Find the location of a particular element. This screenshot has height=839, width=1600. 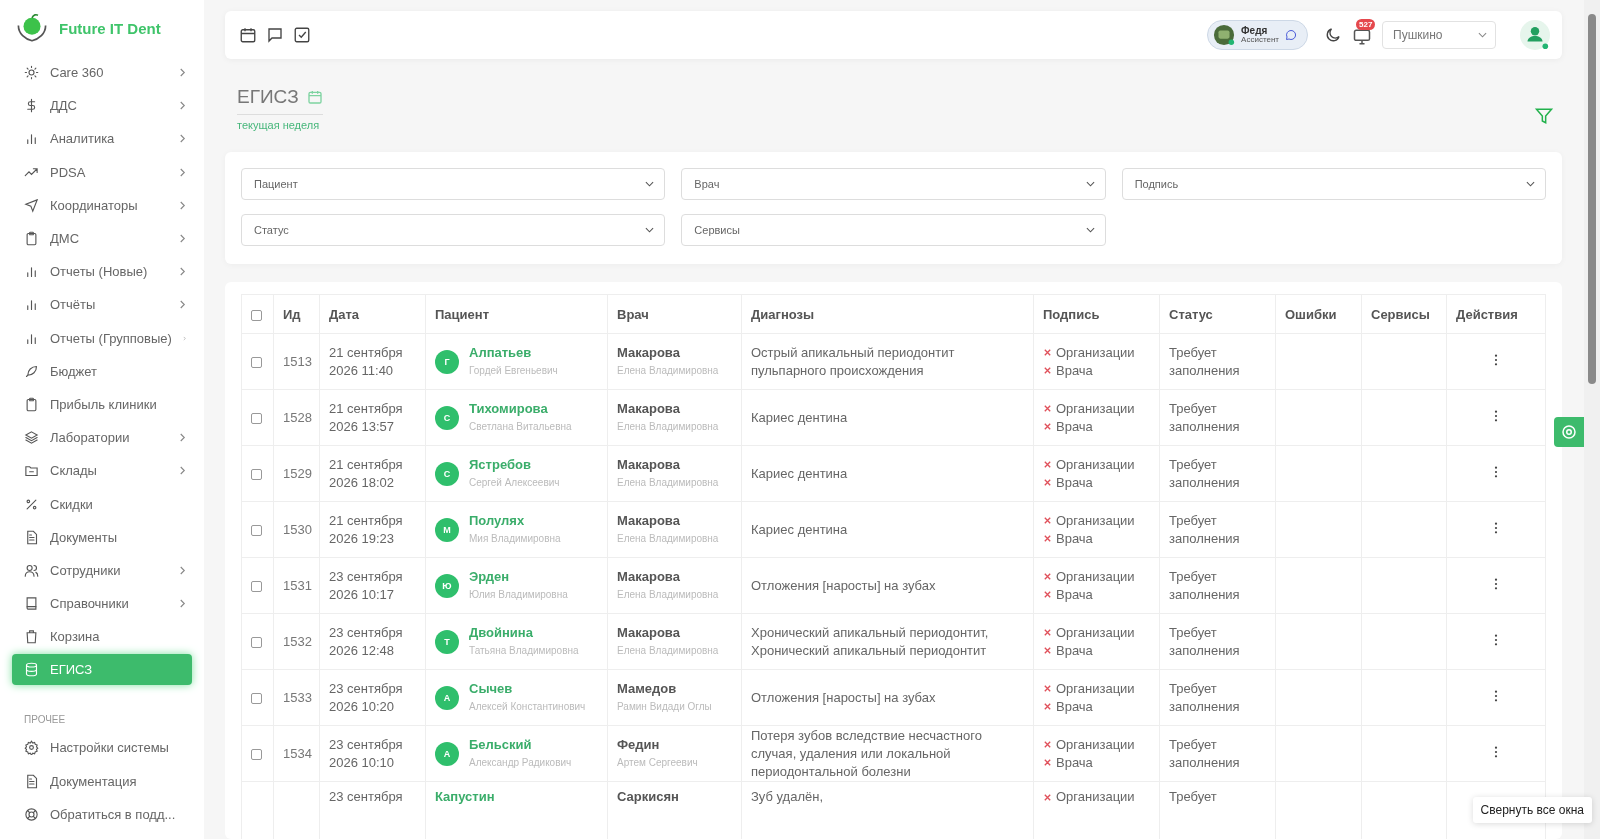

sidebar-item: Care 360 is located at coordinates (102, 73).